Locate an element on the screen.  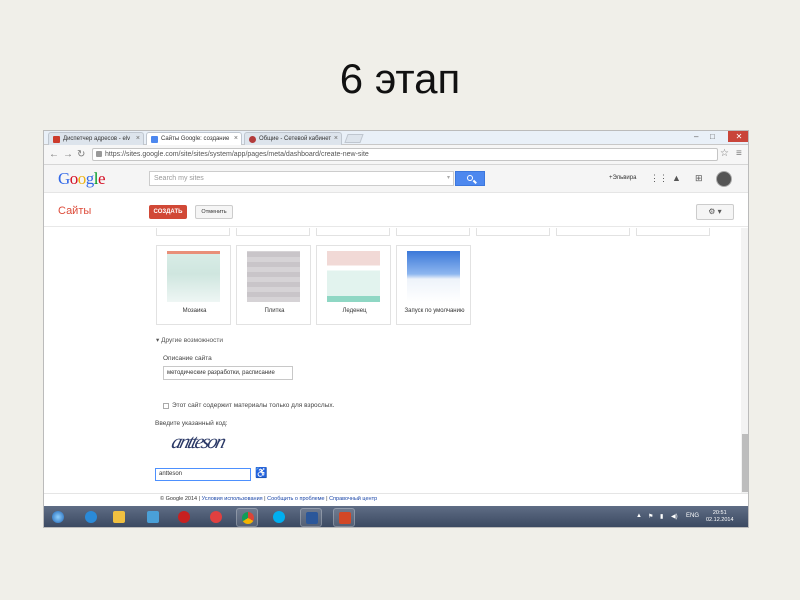
windows-taskbar: ▲ ⚑ ▮ ◀) ENG 20:51 02.12.2014 is located at coordinates (396, 516).